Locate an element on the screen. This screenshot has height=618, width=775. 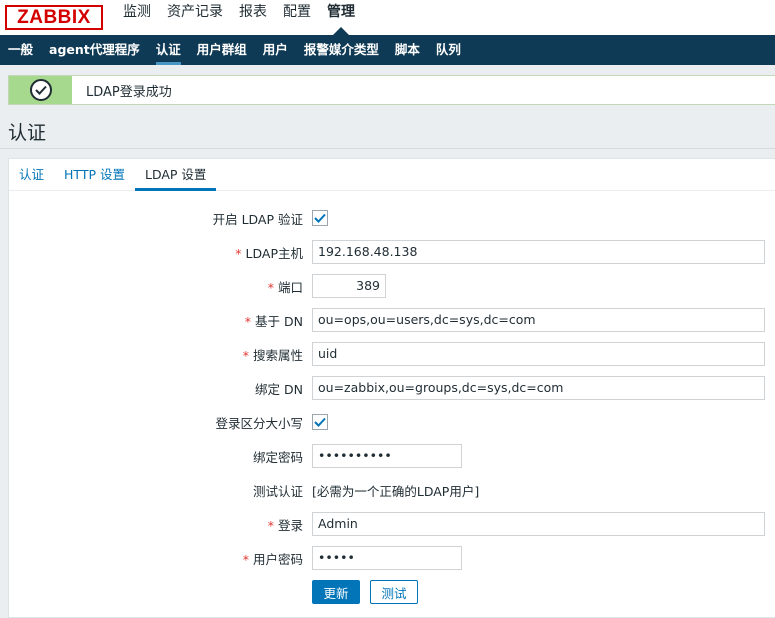
tab-bar: 认证 HTTP 设置 LDAP 设置 is located at coordinates (392, 175).